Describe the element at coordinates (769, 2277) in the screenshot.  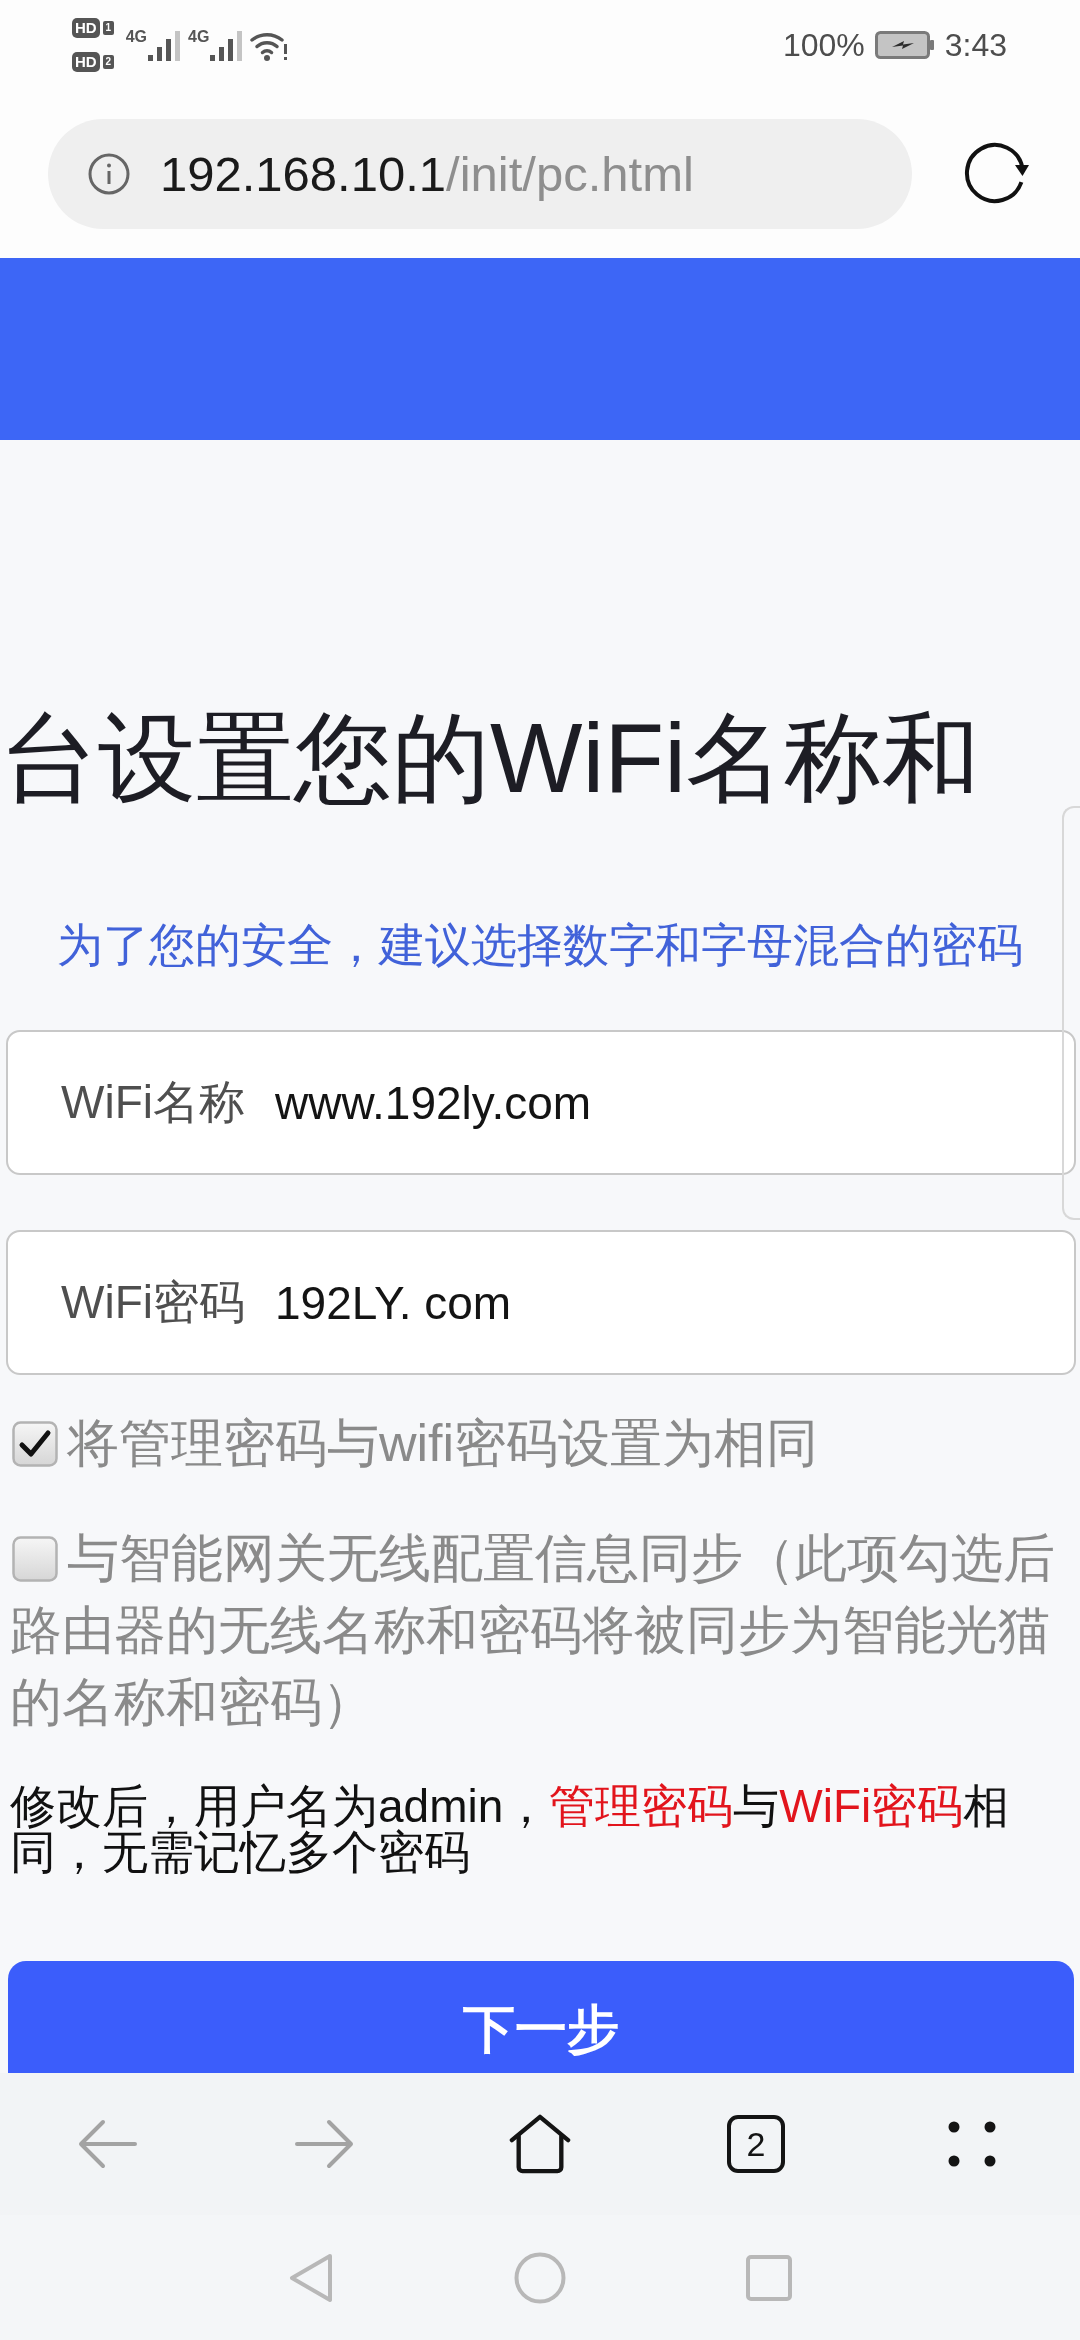
I see `recents-square-icon` at that location.